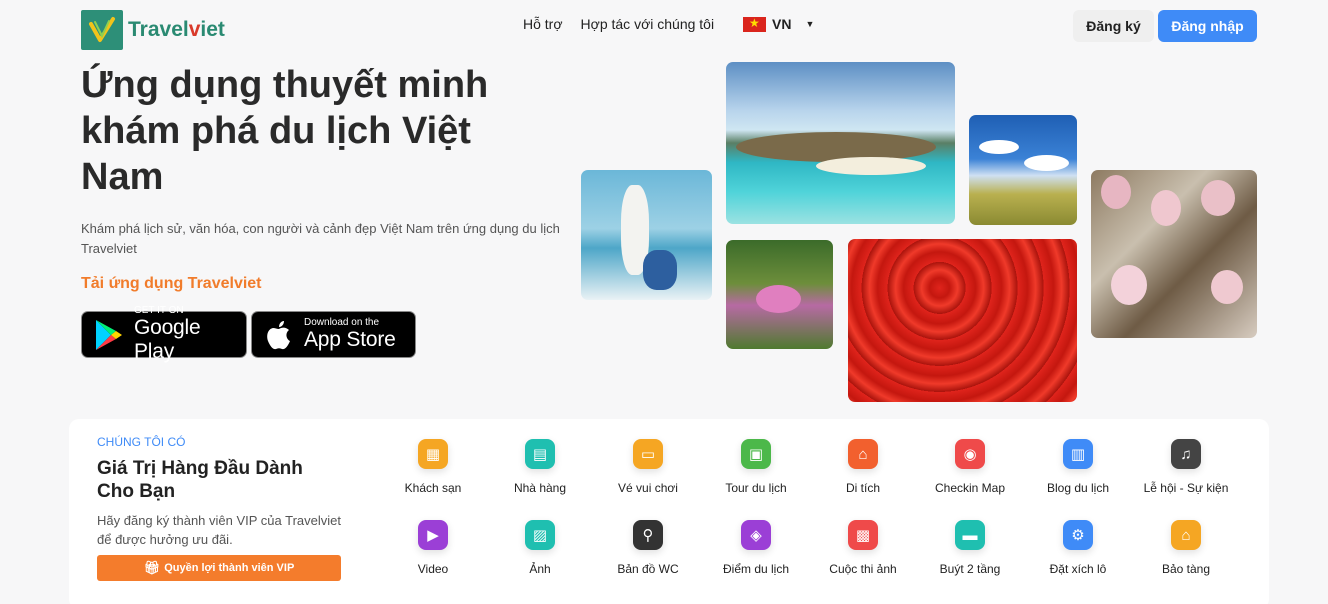 Image resolution: width=1328 pixels, height=604 pixels. What do you see at coordinates (433, 454) in the screenshot?
I see `hotel-icon: ▦` at bounding box center [433, 454].